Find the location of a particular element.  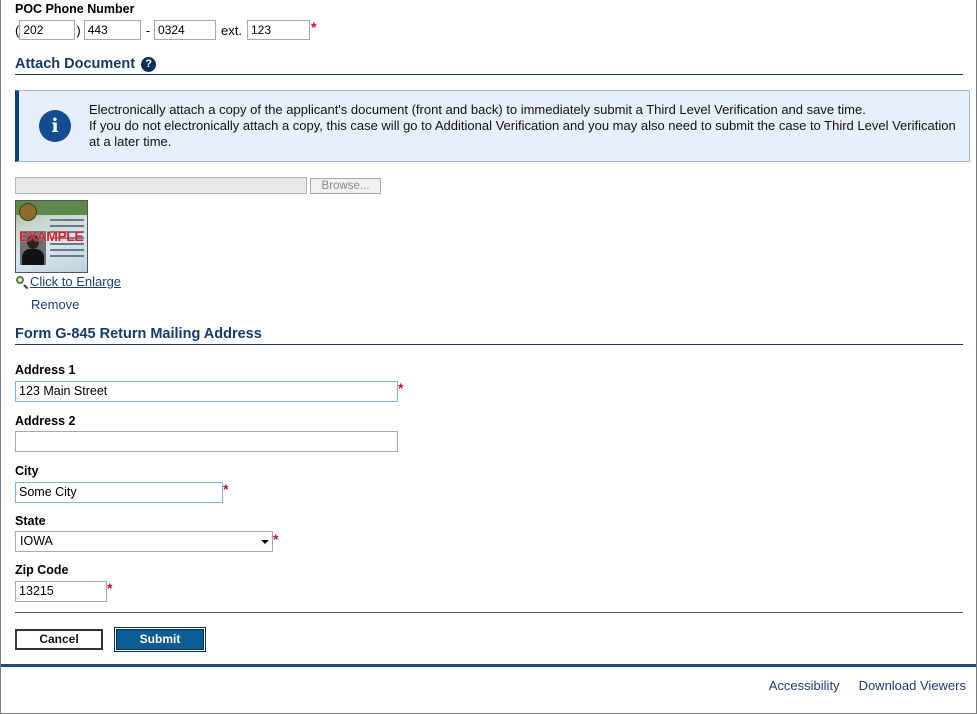

phone-prefix-input is located at coordinates (112, 30).